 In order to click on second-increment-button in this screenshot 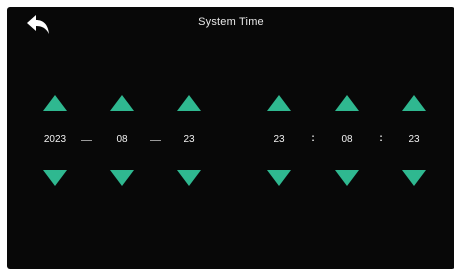, I will do `click(414, 103)`.